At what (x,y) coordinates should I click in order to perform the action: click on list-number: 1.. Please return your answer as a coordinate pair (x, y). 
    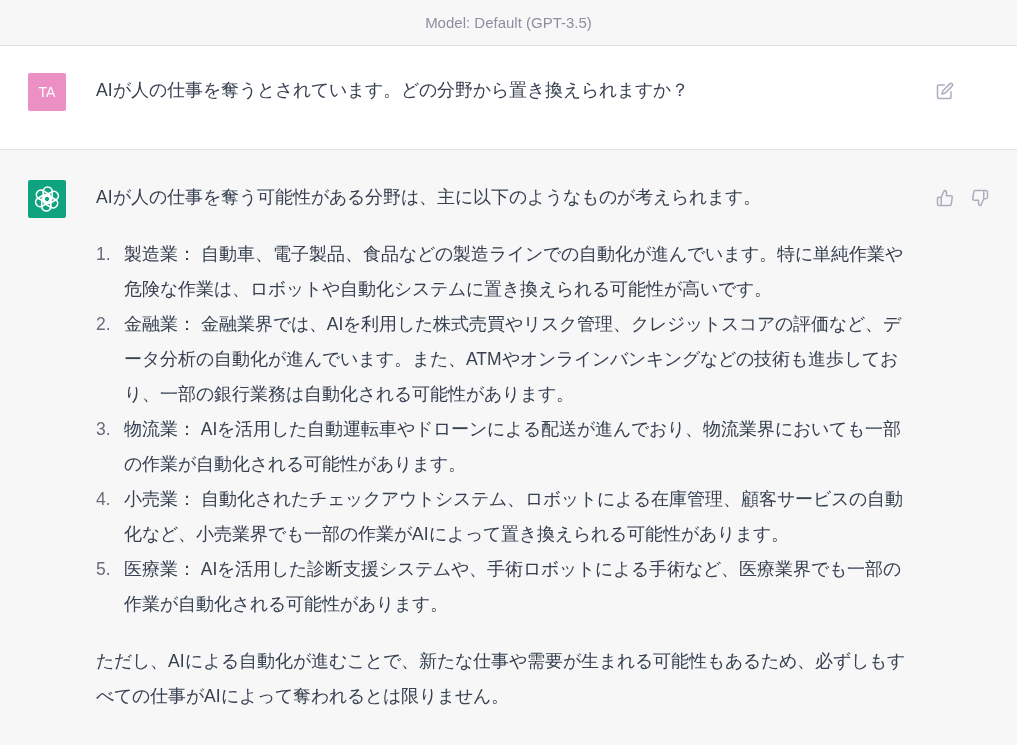
    Looking at the image, I should click on (104, 254).